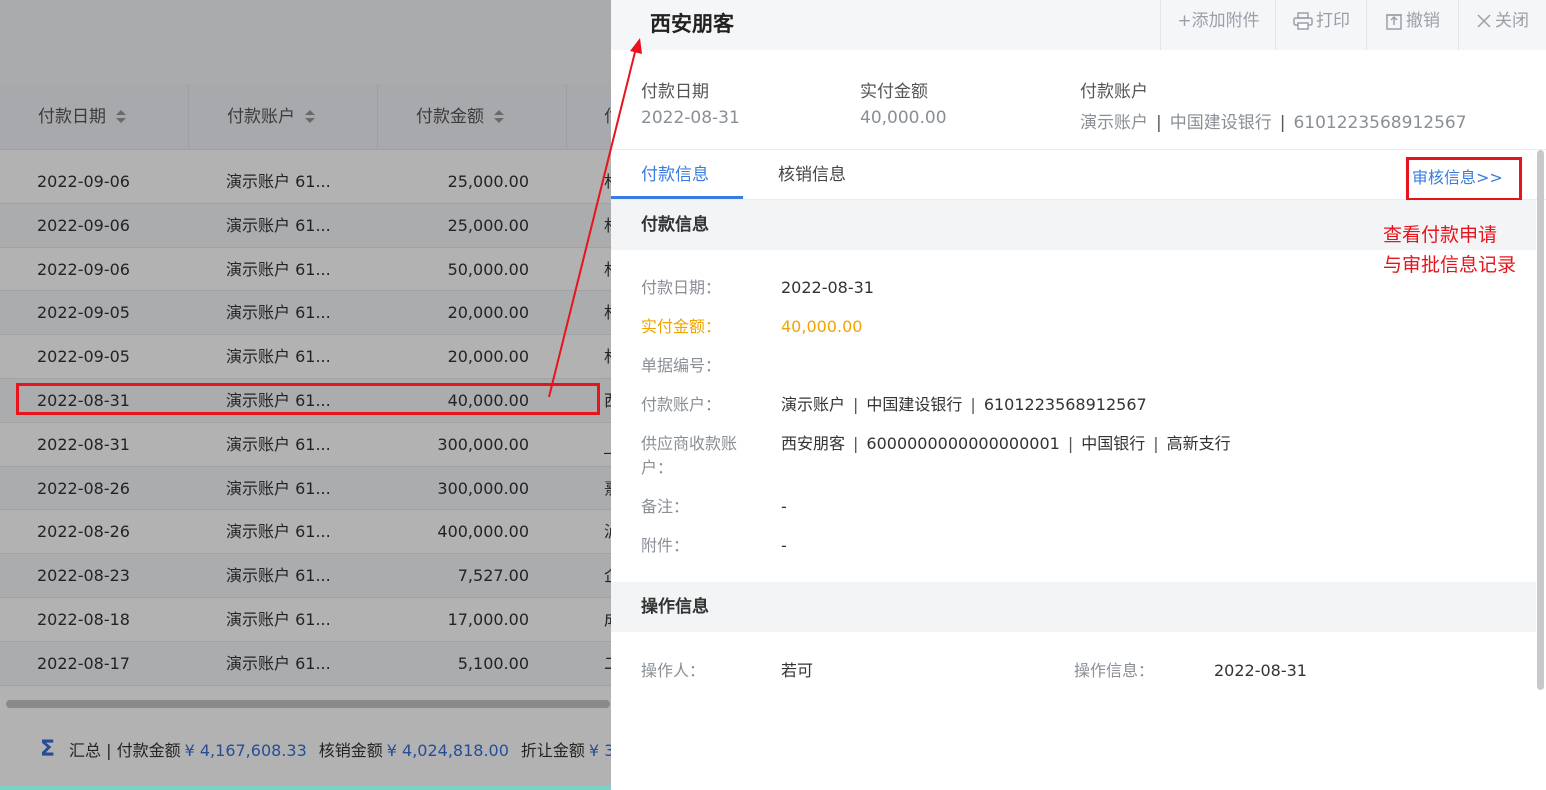  Describe the element at coordinates (690, 118) in the screenshot. I see `summary-pay-date: 2022-08-31` at that location.